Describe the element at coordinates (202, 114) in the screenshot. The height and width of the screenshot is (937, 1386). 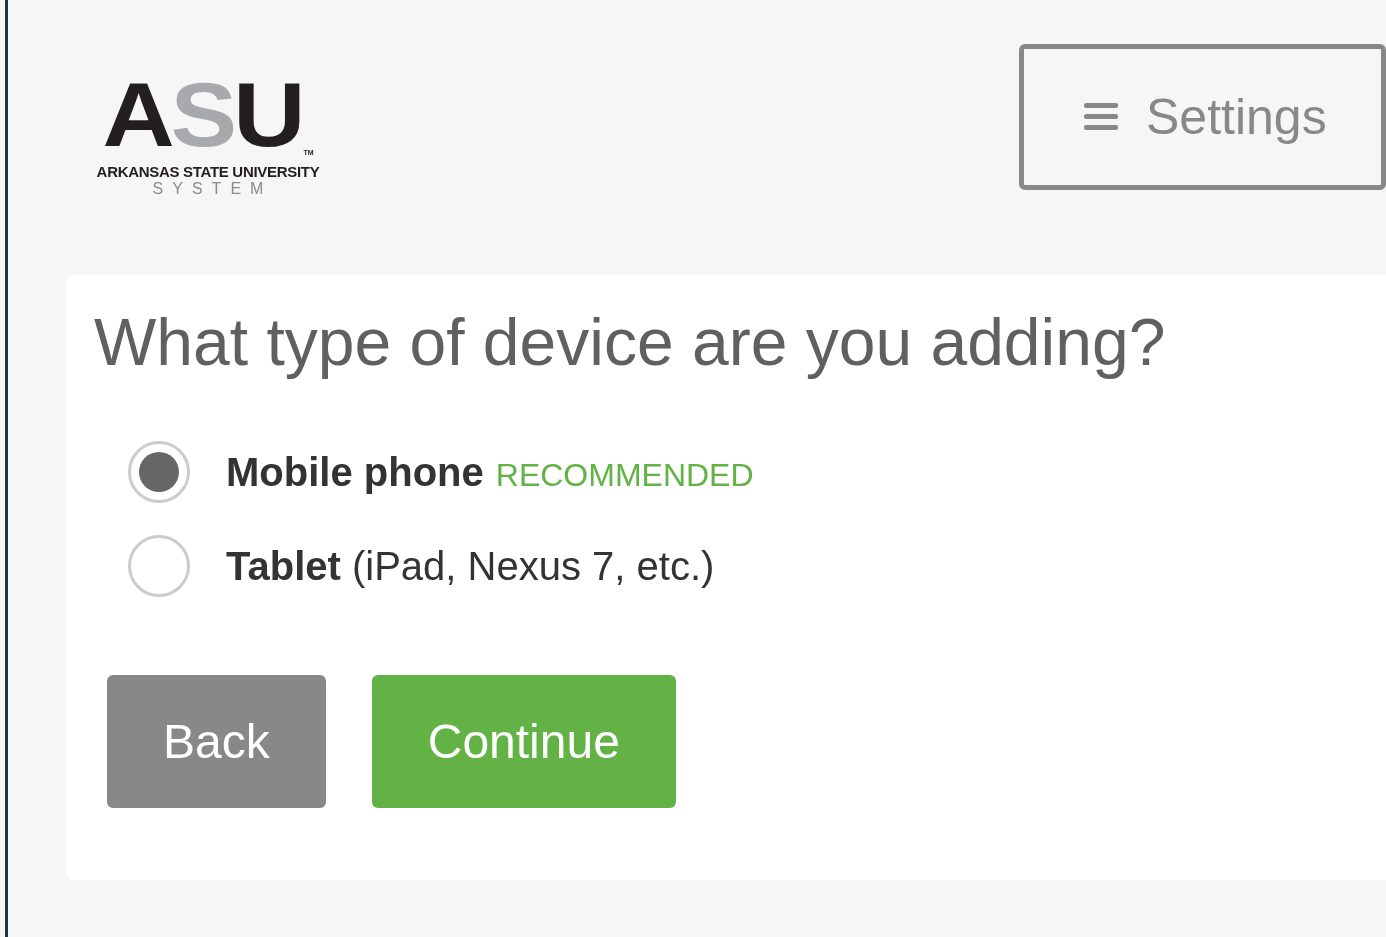
I see `logo-letter: S` at that location.